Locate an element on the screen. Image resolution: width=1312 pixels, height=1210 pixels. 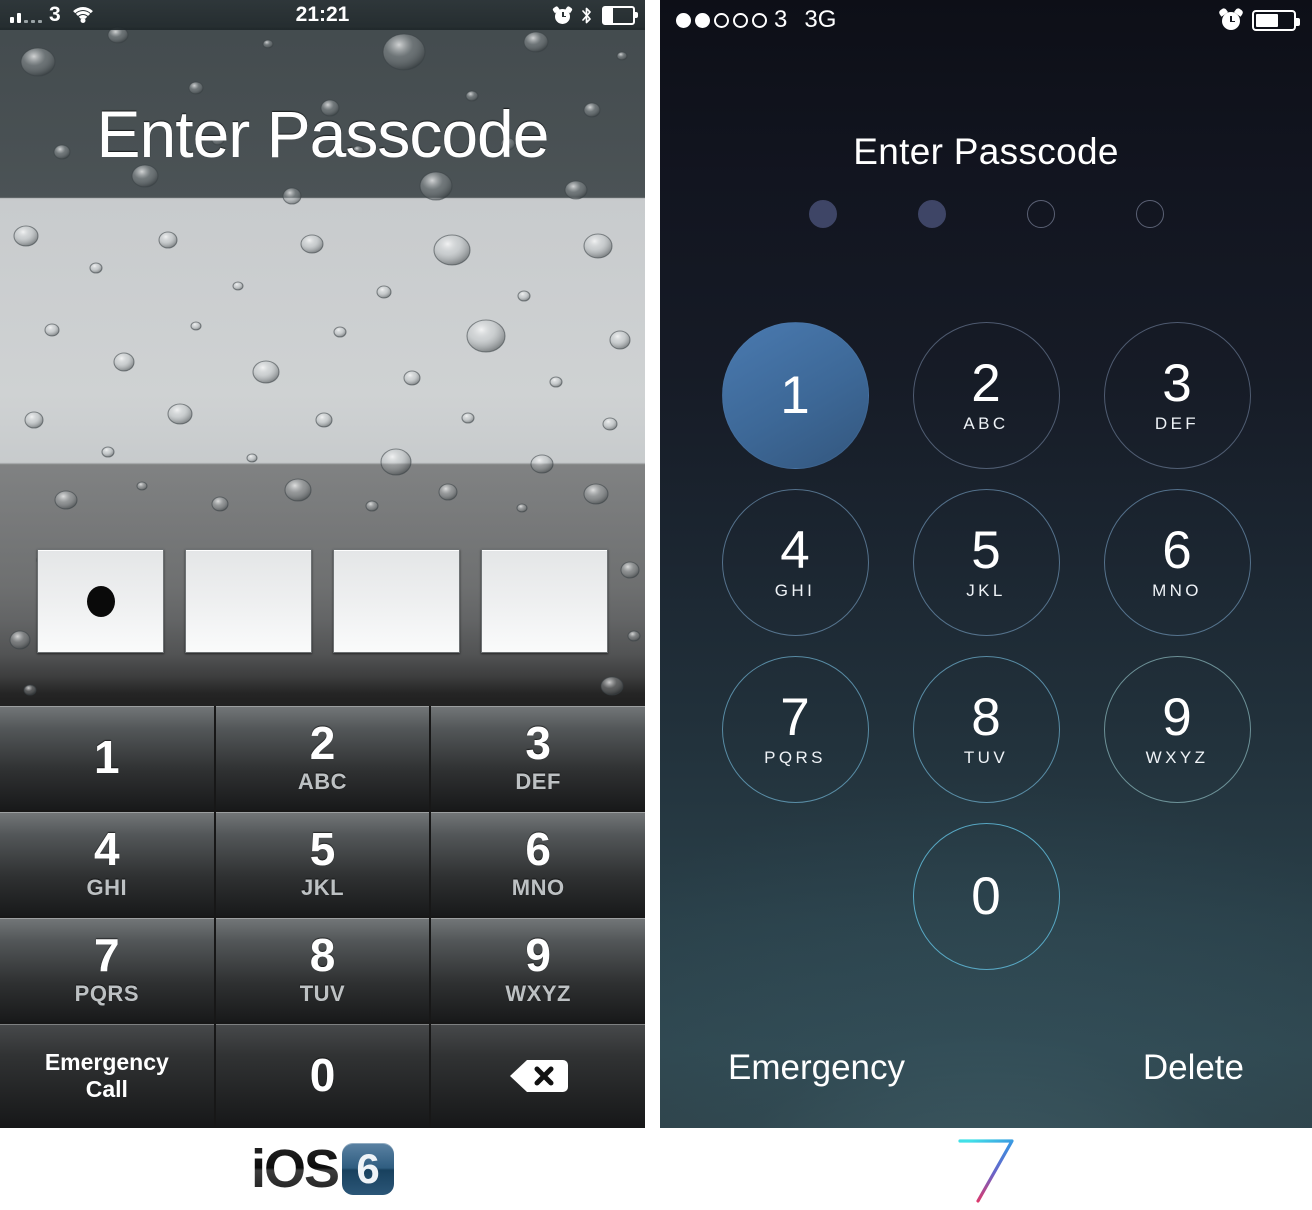
backspace-button is located at coordinates (538, 1076).